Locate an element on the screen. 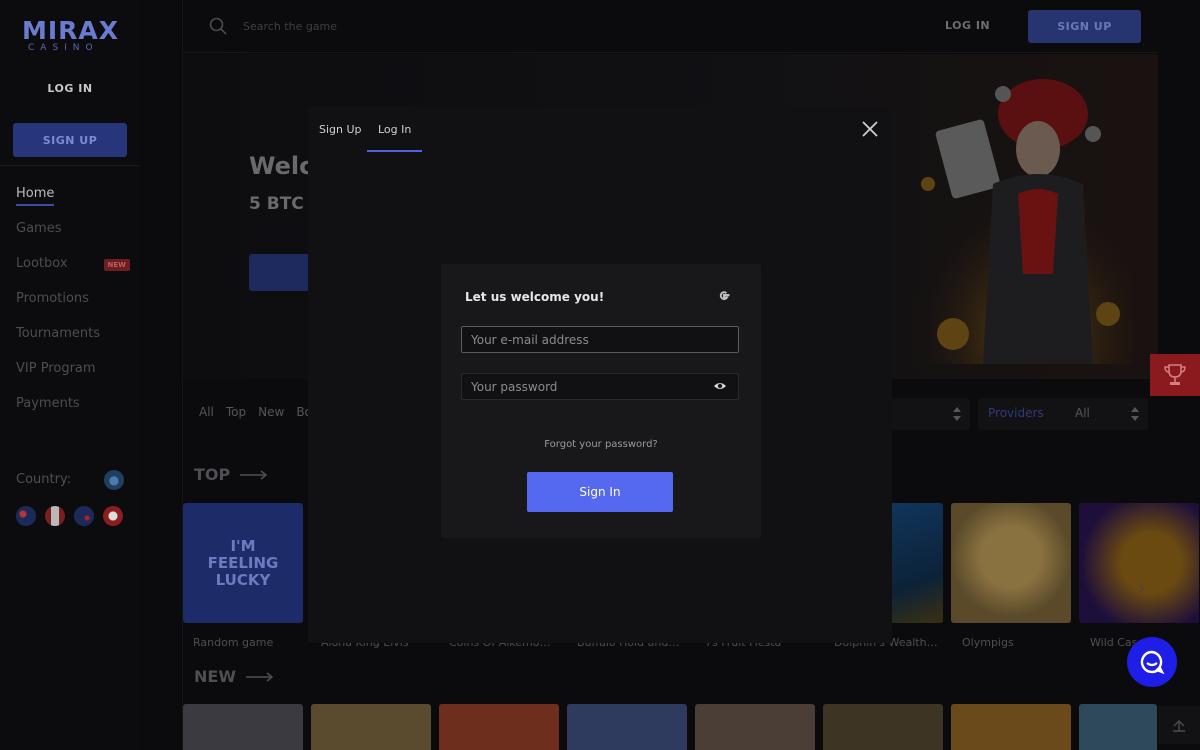  topbar-login-button: LOG IN is located at coordinates (967, 25).